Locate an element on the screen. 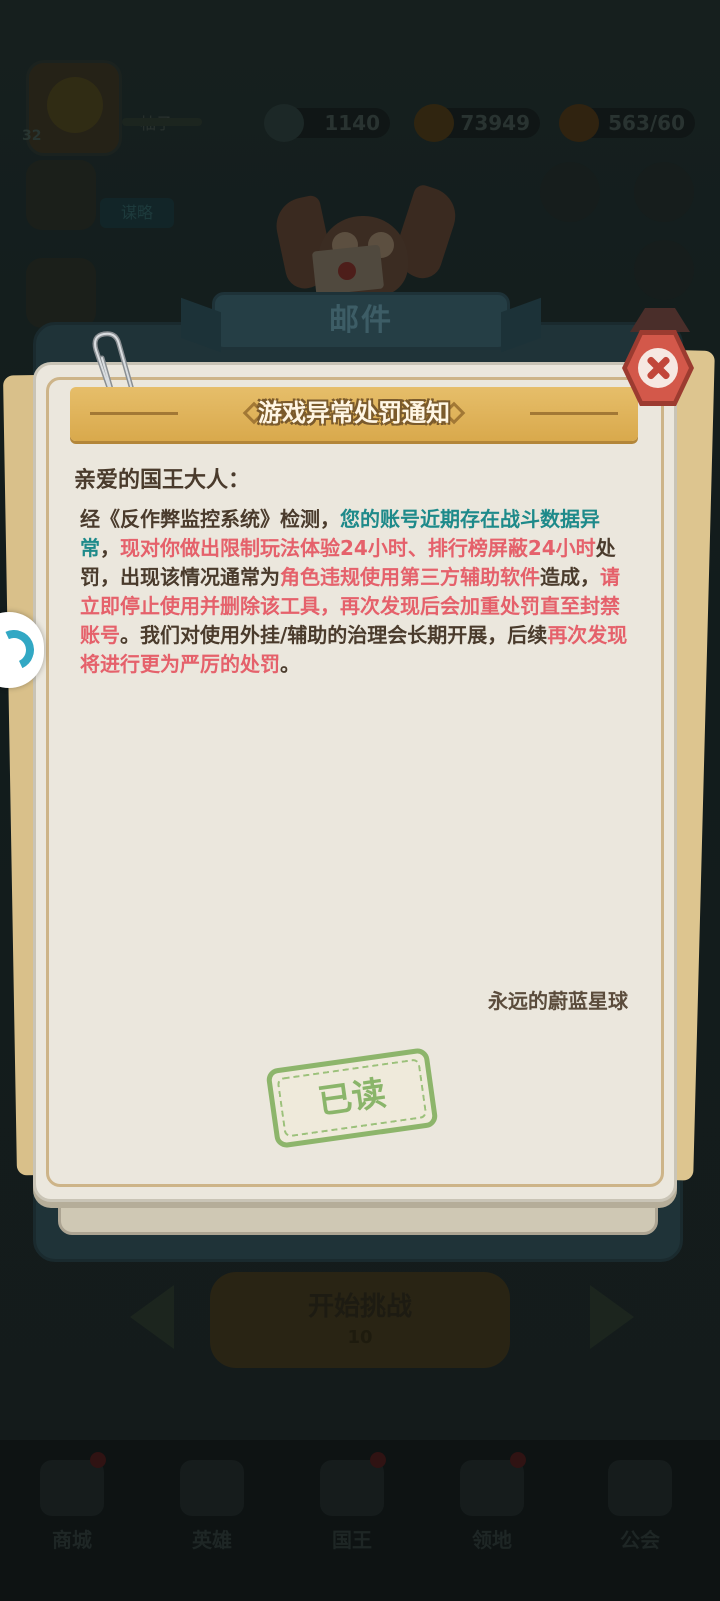 This screenshot has height=1601, width=720. close-button is located at coordinates (658, 368).